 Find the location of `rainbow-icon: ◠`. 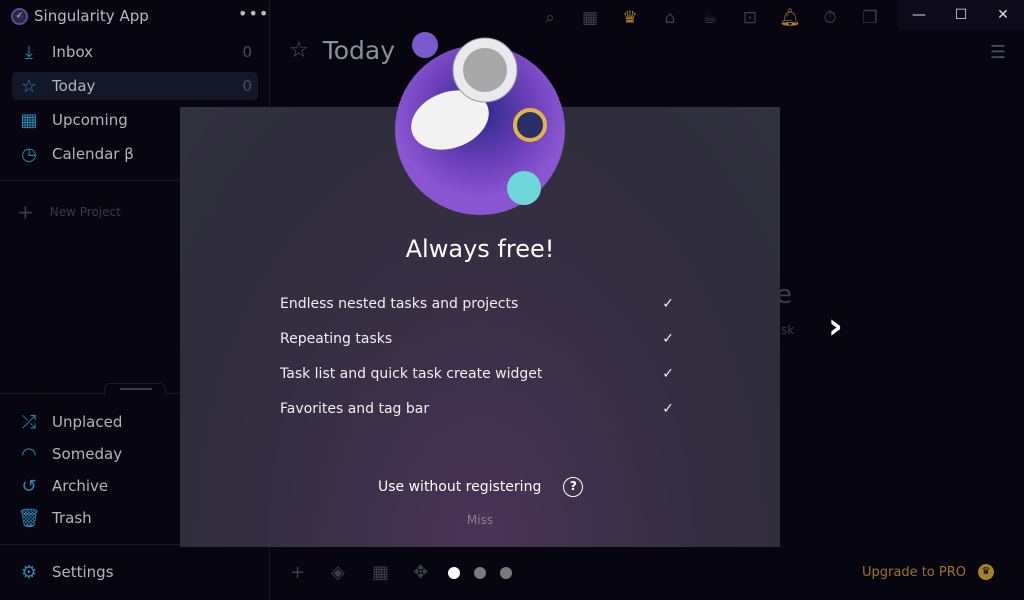

rainbow-icon: ◠ is located at coordinates (29, 454).